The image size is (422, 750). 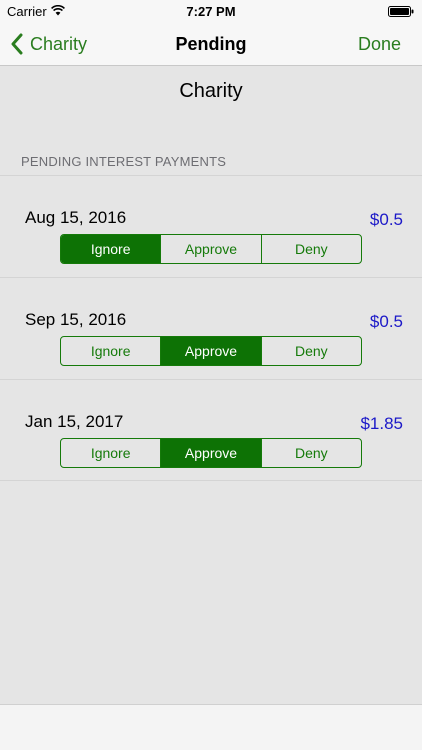 I want to click on back-button: Charity, so click(x=48, y=44).